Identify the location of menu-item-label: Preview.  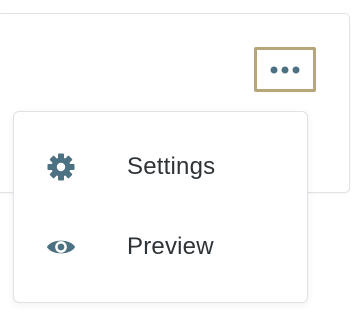
(170, 246).